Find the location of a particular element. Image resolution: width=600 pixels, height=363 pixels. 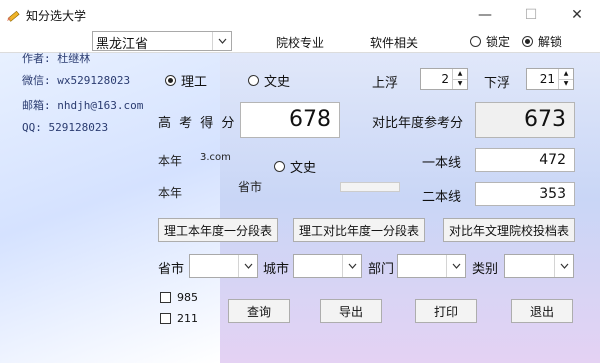

float-up-stepper: 2 ▲ ▼ is located at coordinates (444, 79).